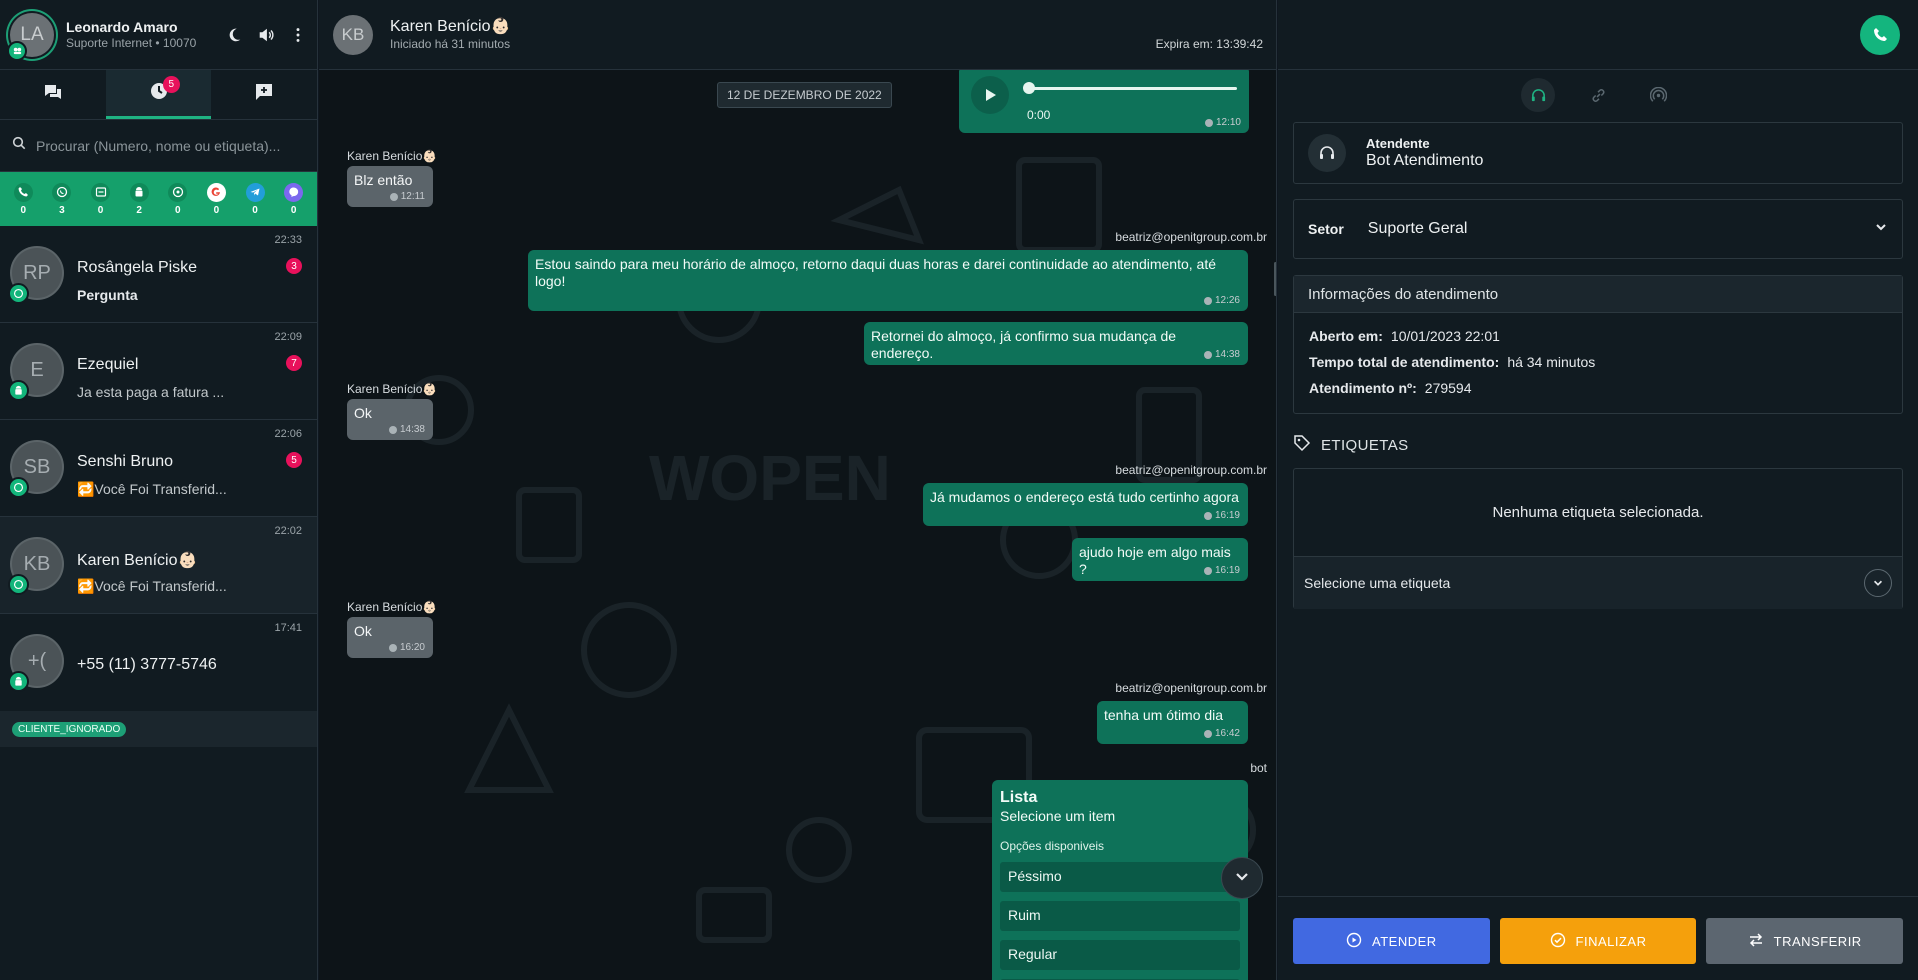  What do you see at coordinates (392, 607) in the screenshot?
I see `message-sender: Karen Benício👶🏻` at bounding box center [392, 607].